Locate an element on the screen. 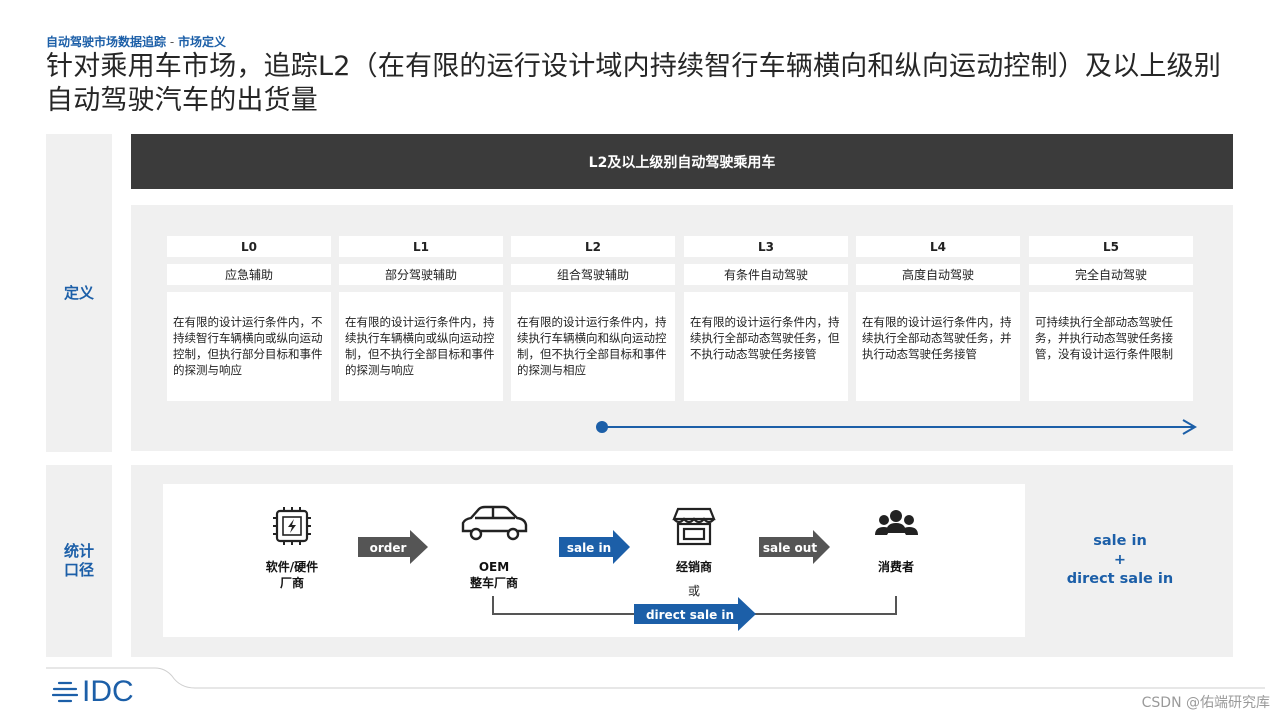 The image size is (1280, 720). idc-globe-icon is located at coordinates (65, 692).